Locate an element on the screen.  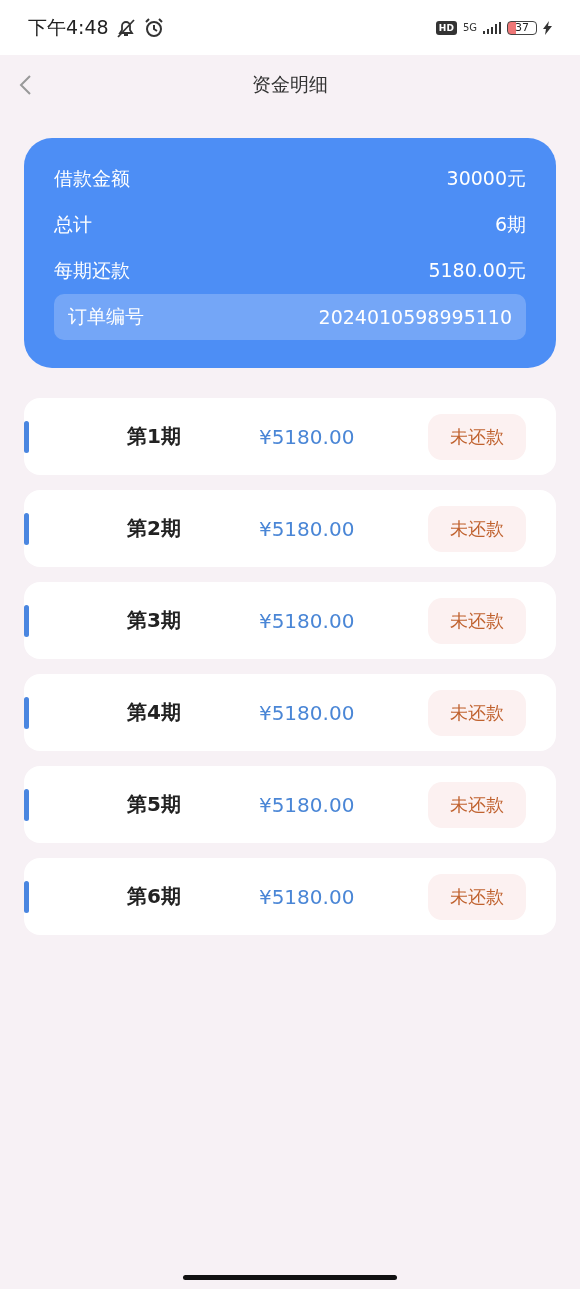
period-label: 第2期 is located at coordinates (154, 528).